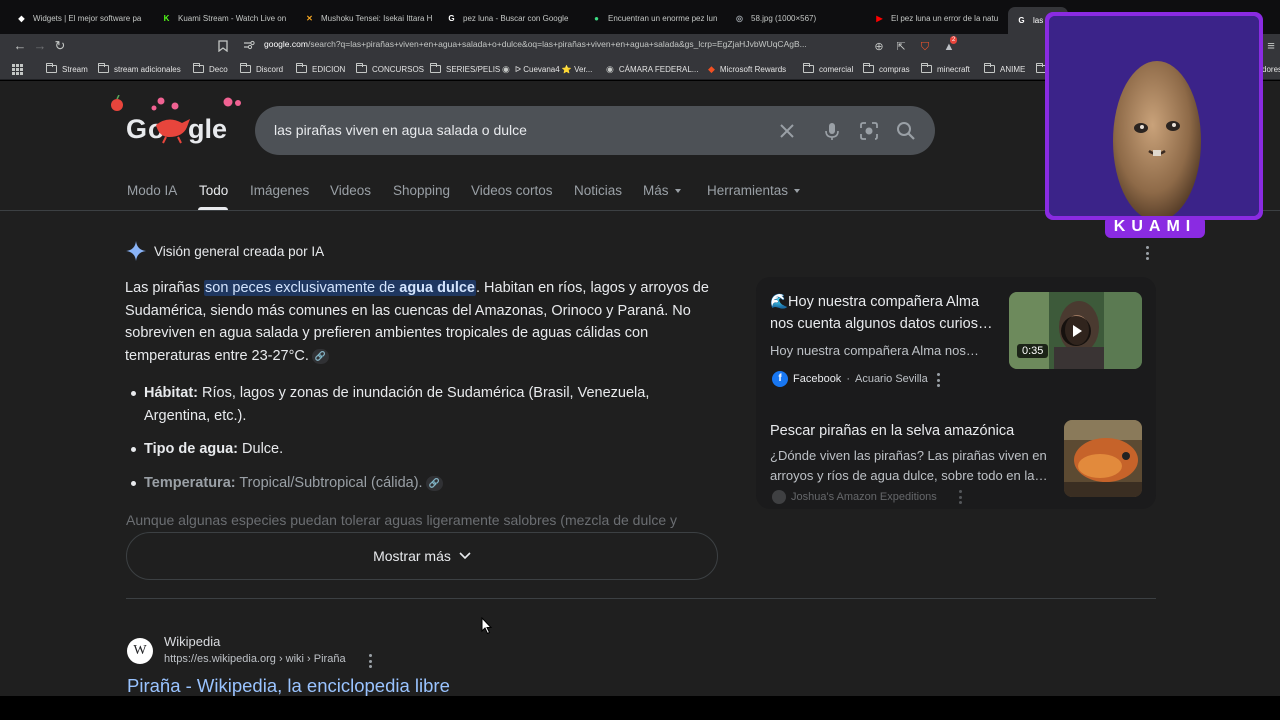 This screenshot has width=1280, height=720. I want to click on show-more-button: Mostrar más, so click(422, 556).